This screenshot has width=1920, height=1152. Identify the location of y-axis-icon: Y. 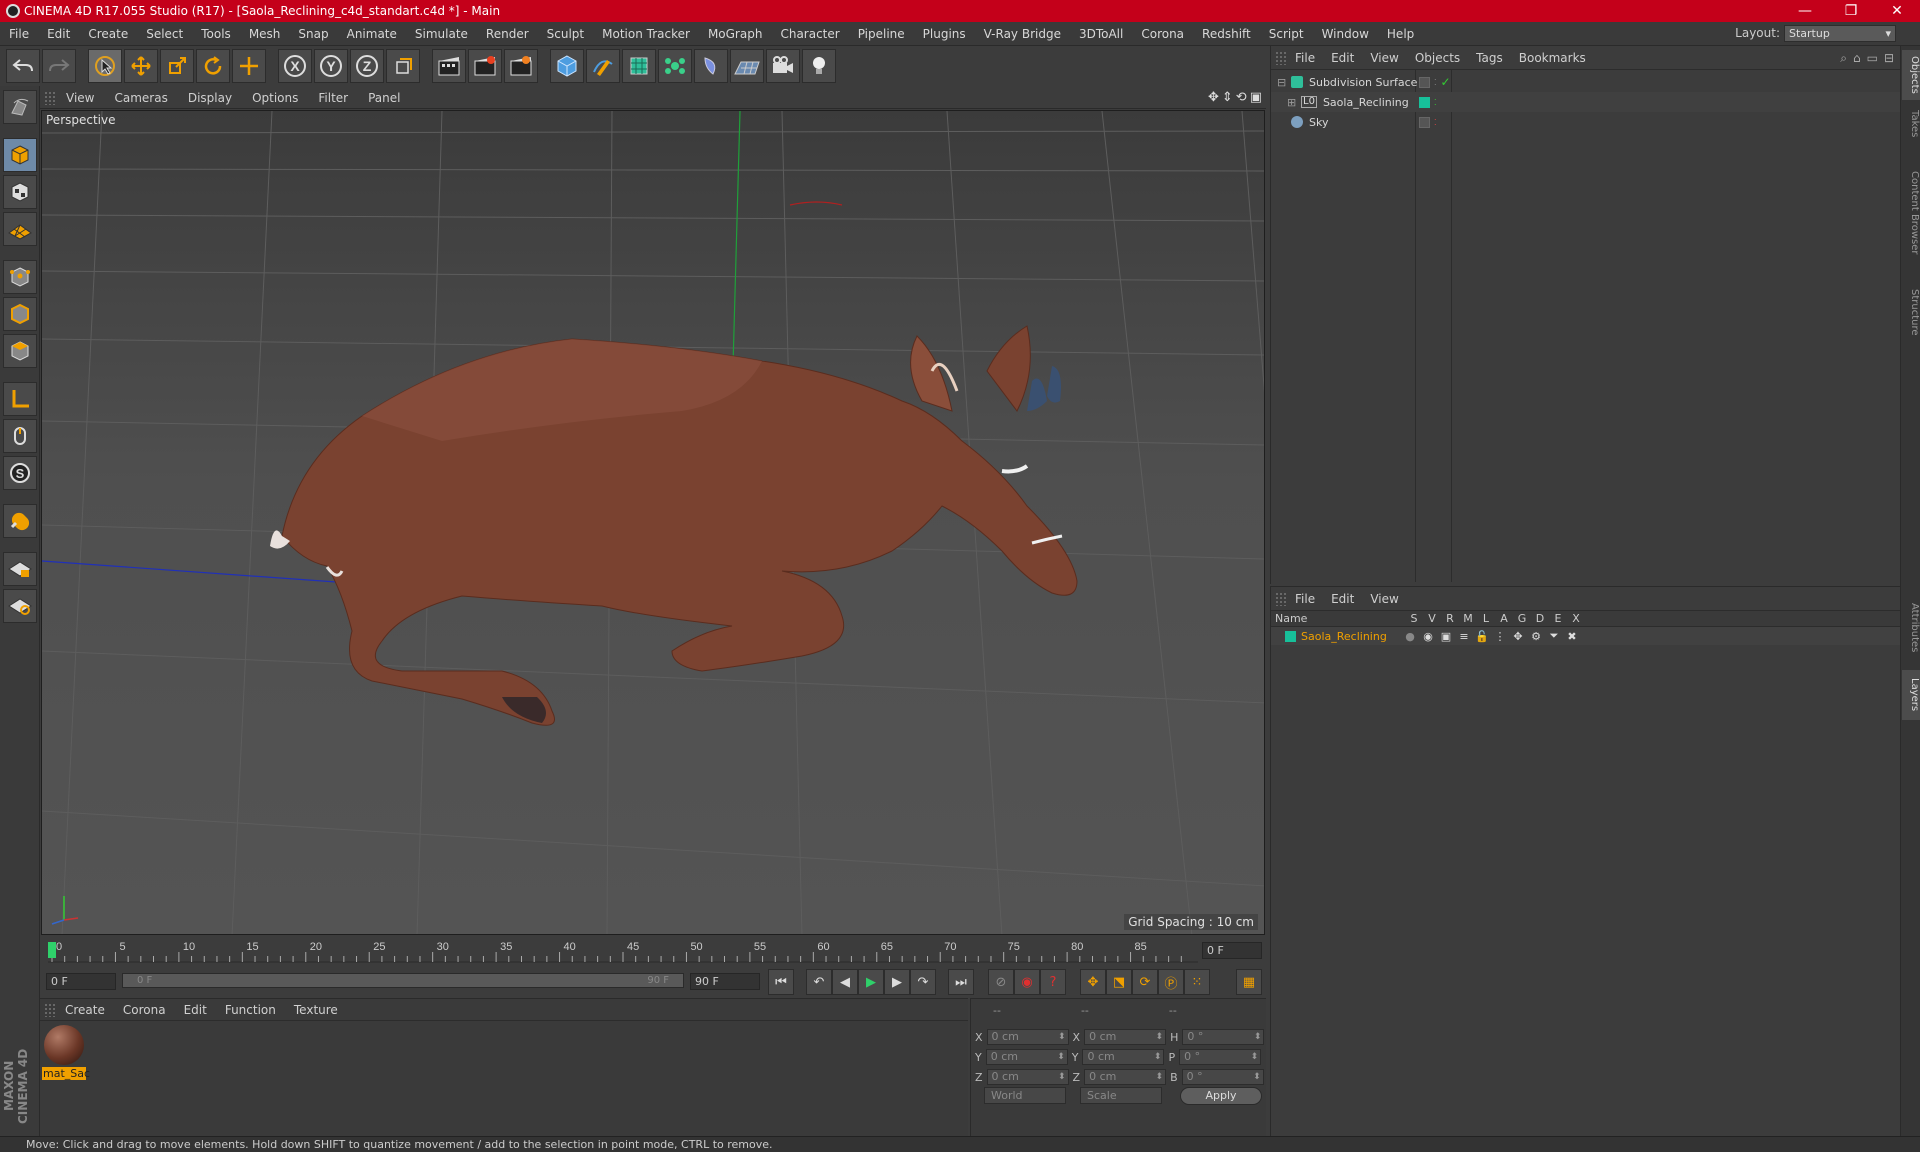
(331, 66).